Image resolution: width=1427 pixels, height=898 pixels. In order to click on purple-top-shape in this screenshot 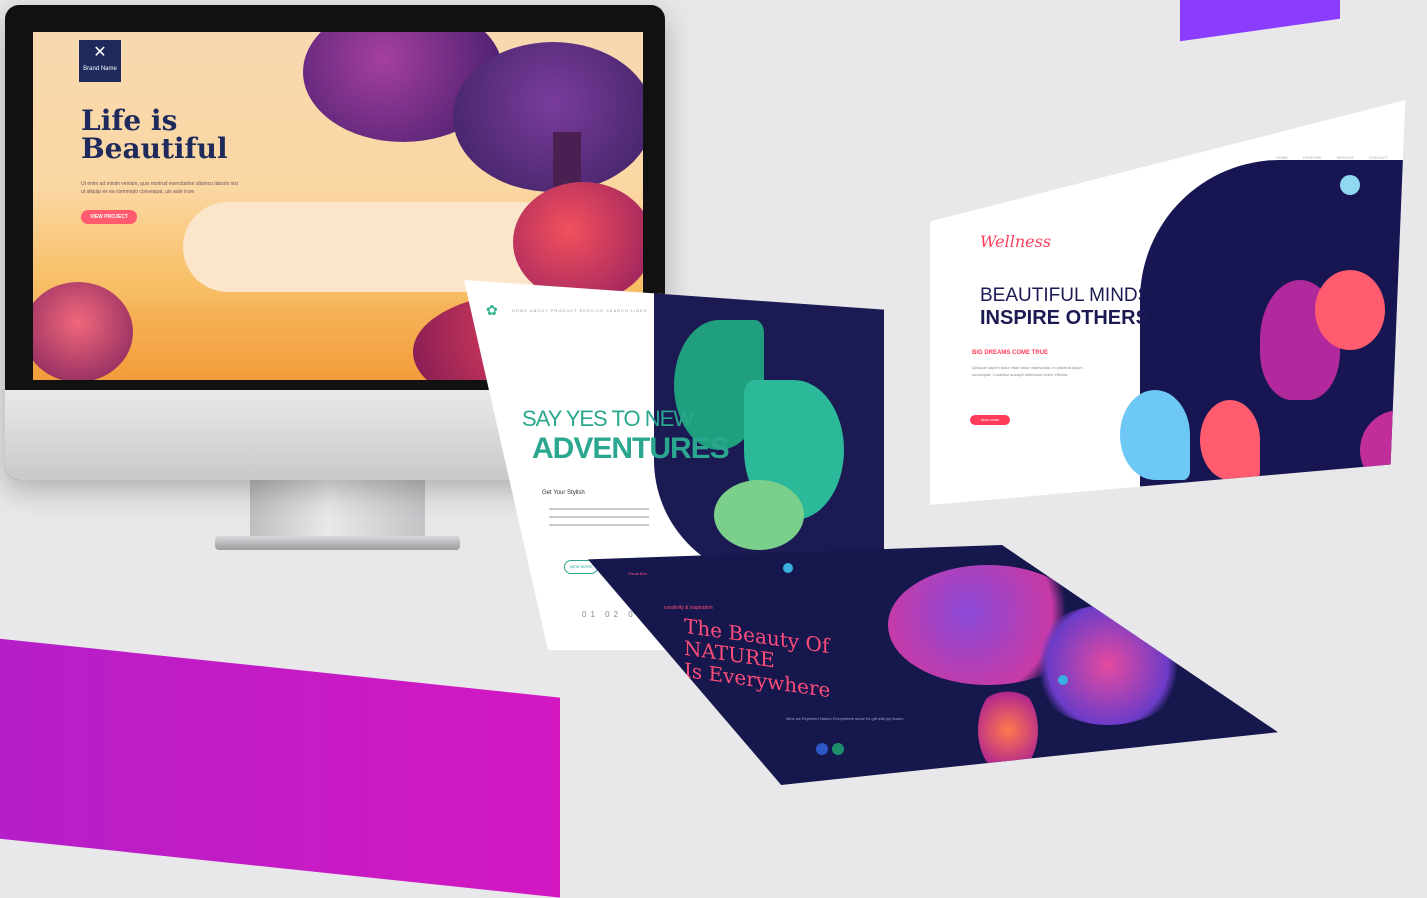, I will do `click(1260, 21)`.